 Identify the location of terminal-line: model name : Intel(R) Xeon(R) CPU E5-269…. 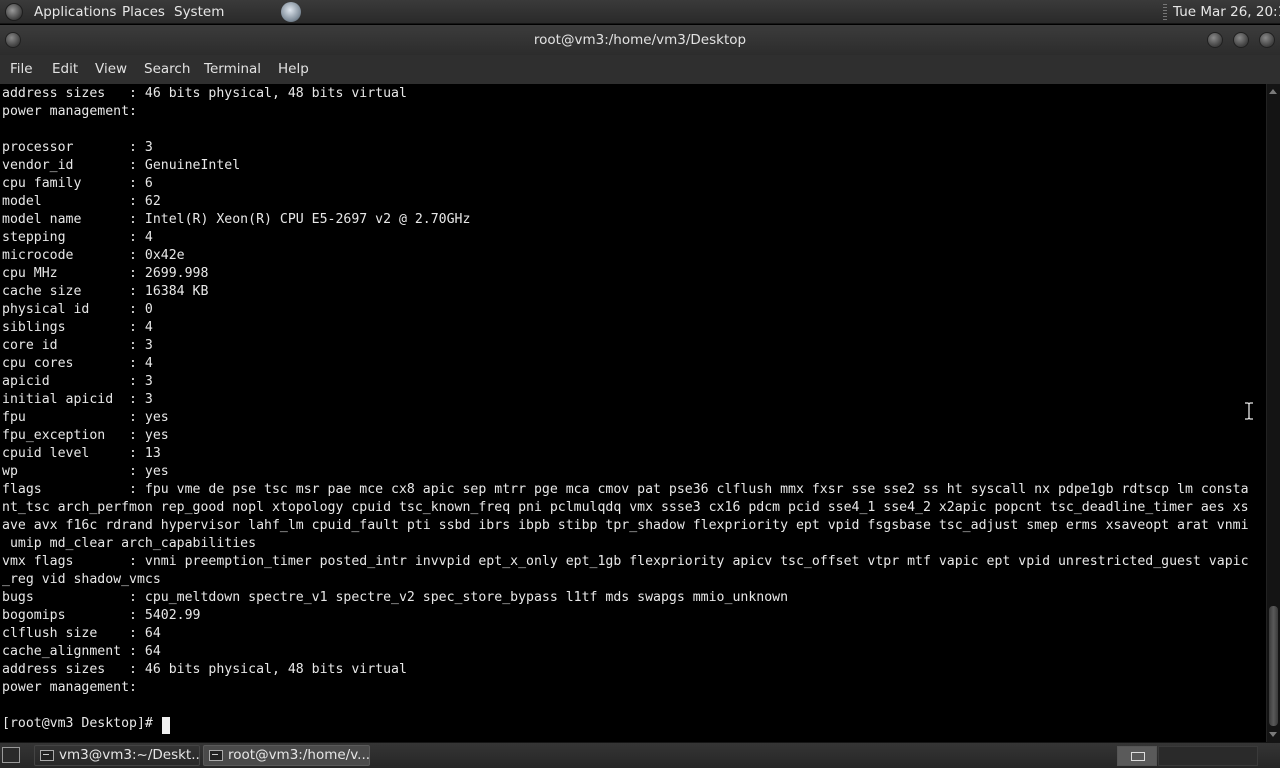
(236, 219).